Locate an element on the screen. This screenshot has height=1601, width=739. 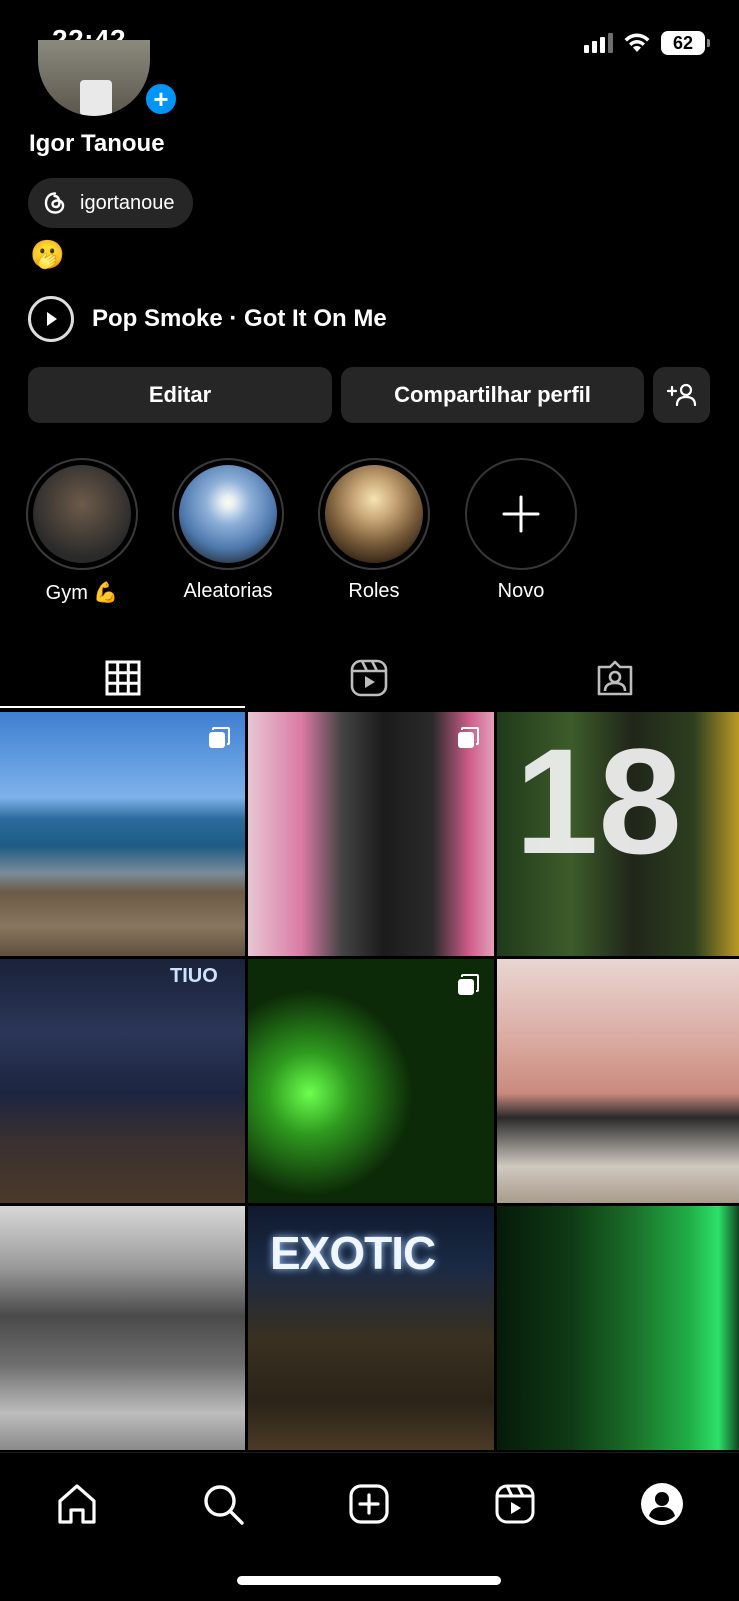
add-story-button: + is located at coordinates (161, 99).